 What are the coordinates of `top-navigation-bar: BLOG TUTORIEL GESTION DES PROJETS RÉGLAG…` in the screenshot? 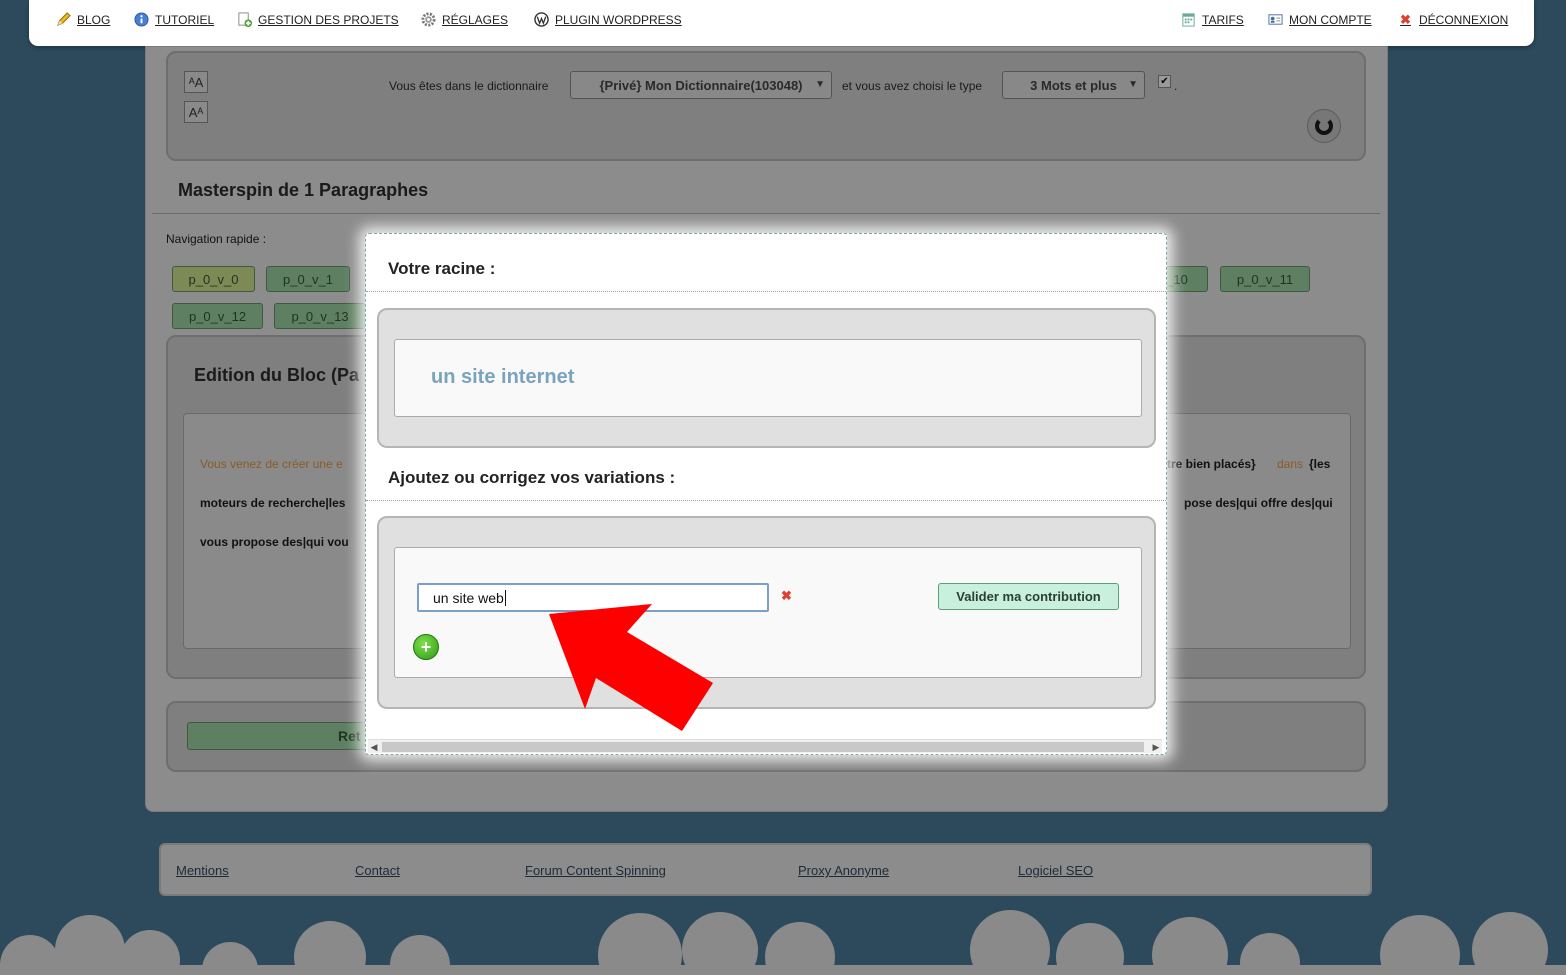 It's located at (781, 23).